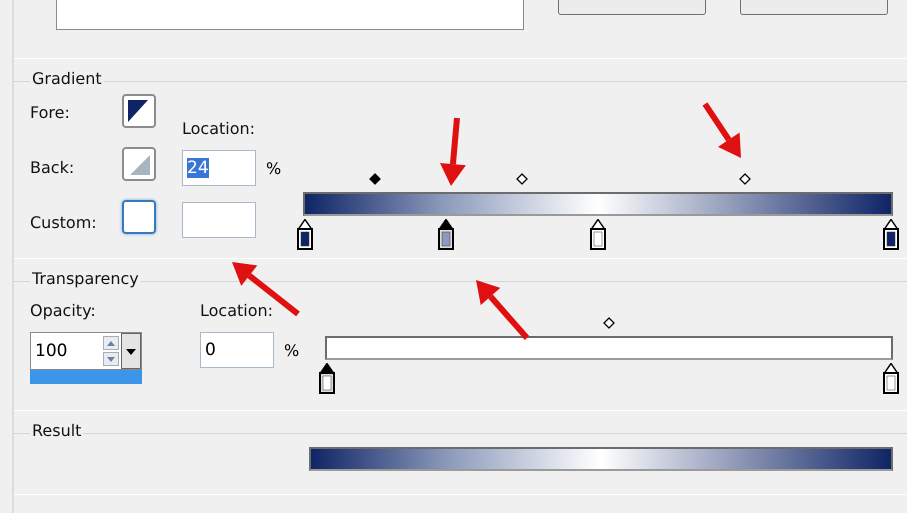 The height and width of the screenshot is (513, 907). Describe the element at coordinates (64, 223) in the screenshot. I see `swatch-label: Custom:` at that location.